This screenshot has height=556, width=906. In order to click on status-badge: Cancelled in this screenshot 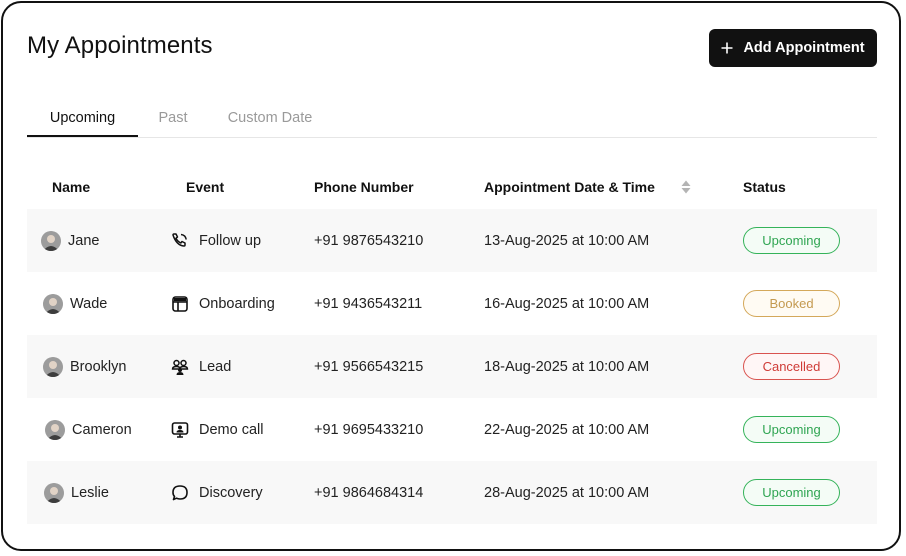, I will do `click(791, 366)`.